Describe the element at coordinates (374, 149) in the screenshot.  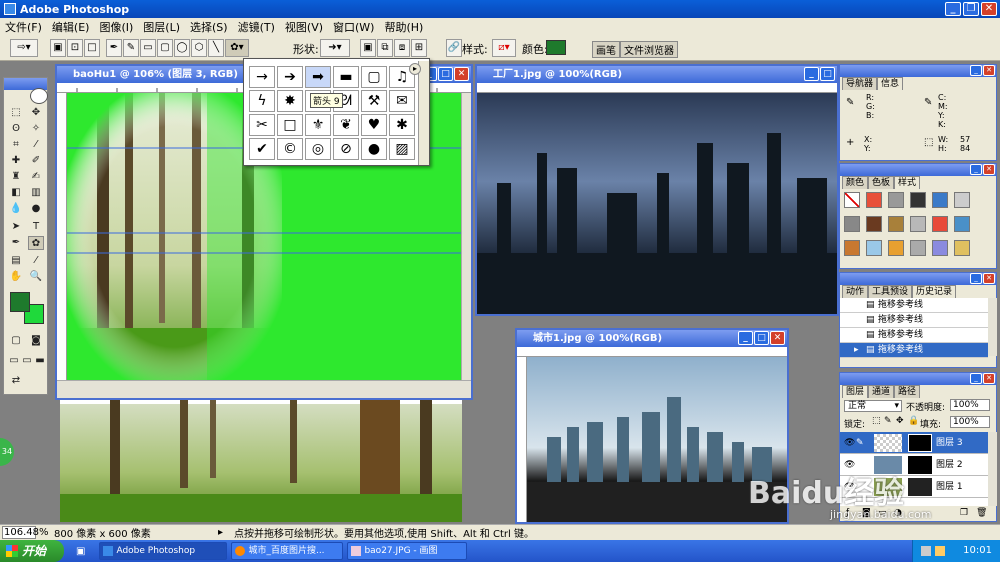
I see `speech-bubble-icon: ●` at that location.